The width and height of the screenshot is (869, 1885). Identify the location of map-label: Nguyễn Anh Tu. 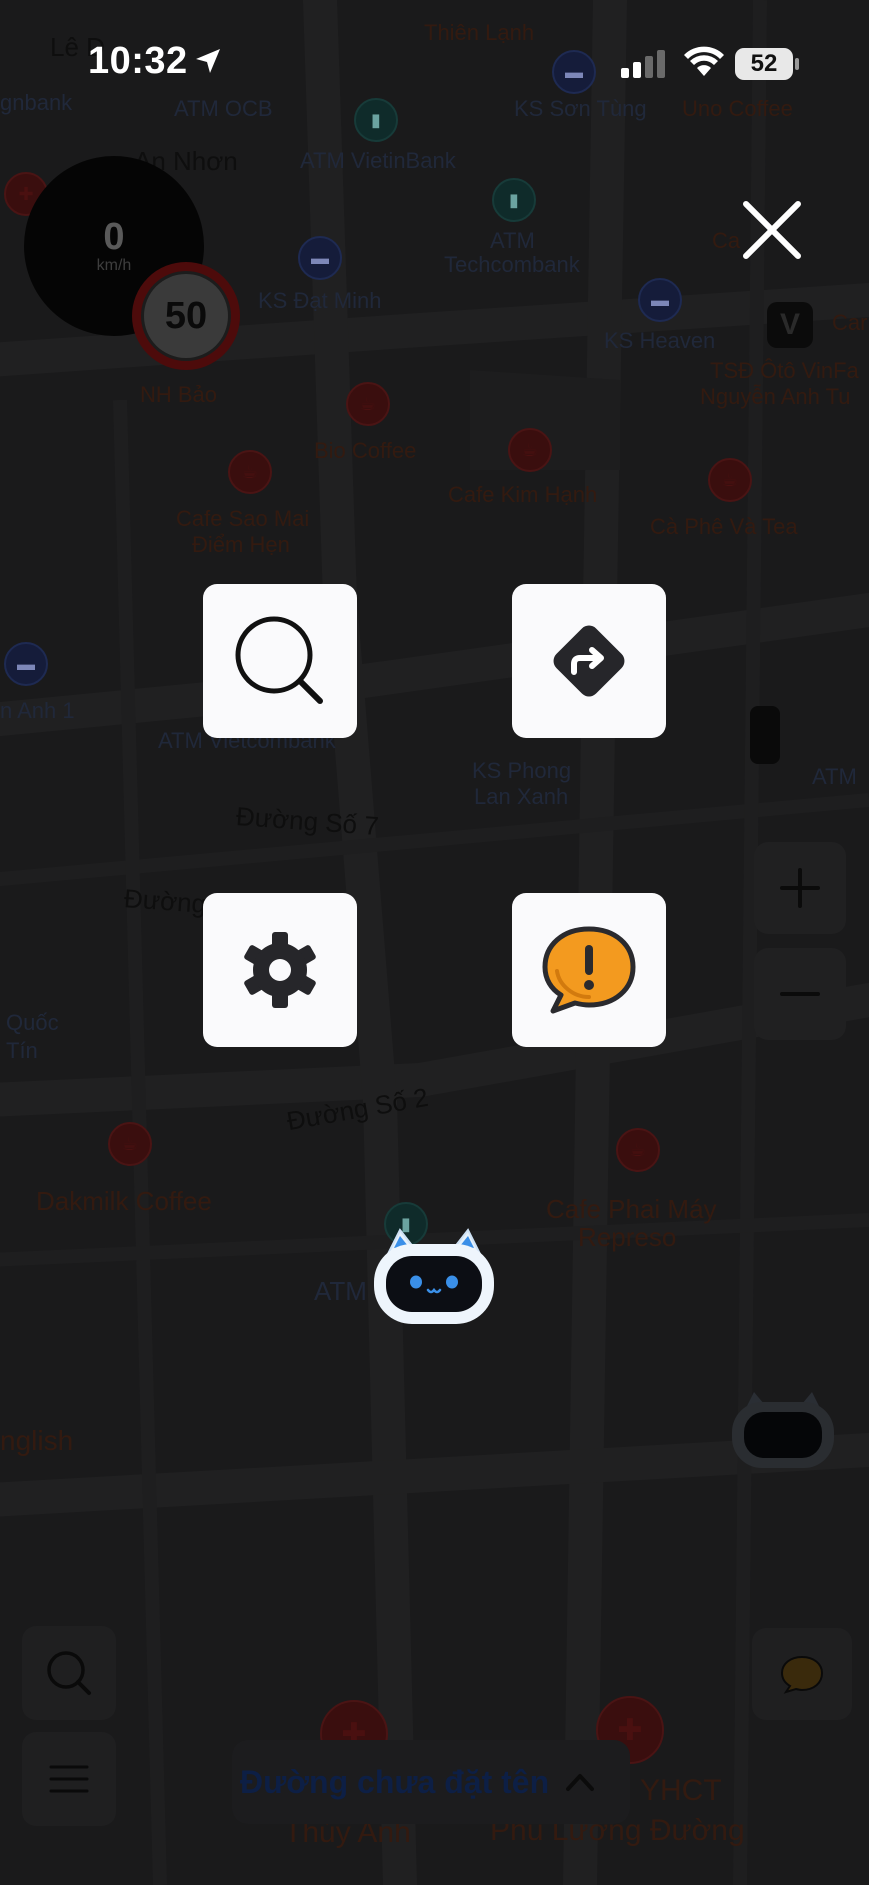
(775, 396).